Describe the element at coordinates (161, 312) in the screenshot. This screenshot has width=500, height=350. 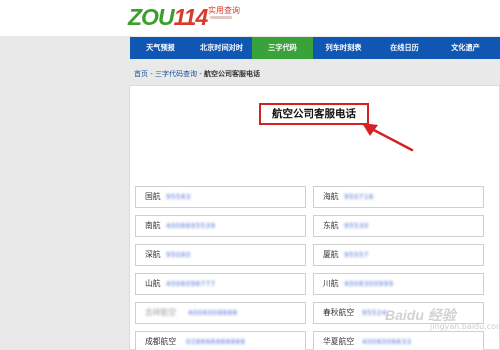
I see `airline-name: 吉祥航空` at that location.